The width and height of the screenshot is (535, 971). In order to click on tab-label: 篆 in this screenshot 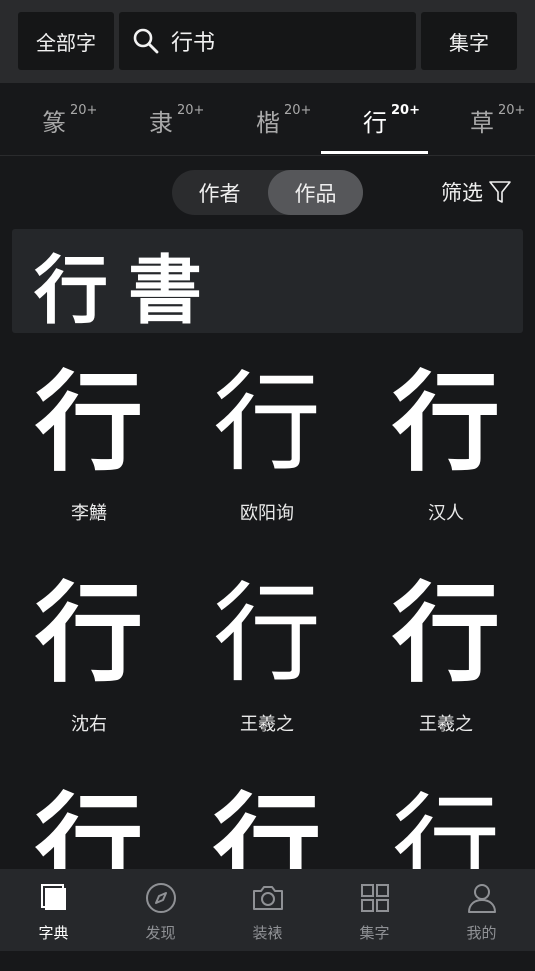, I will do `click(54, 123)`.